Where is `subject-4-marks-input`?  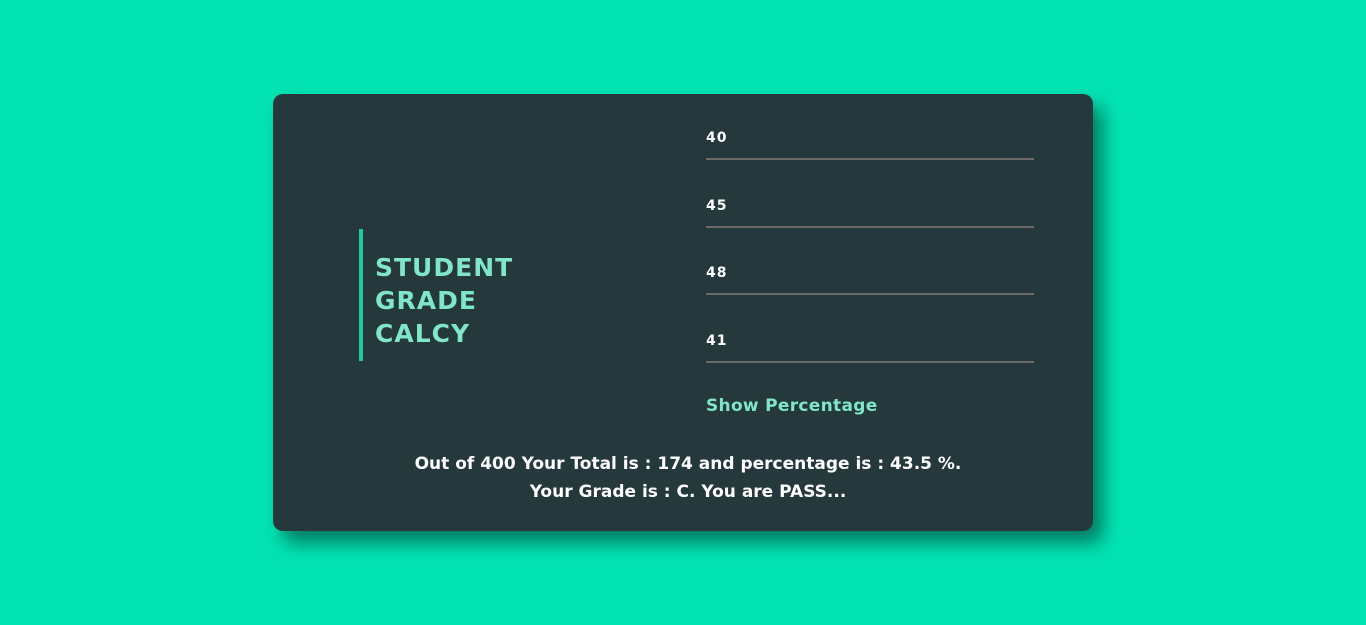
subject-4-marks-input is located at coordinates (870, 344).